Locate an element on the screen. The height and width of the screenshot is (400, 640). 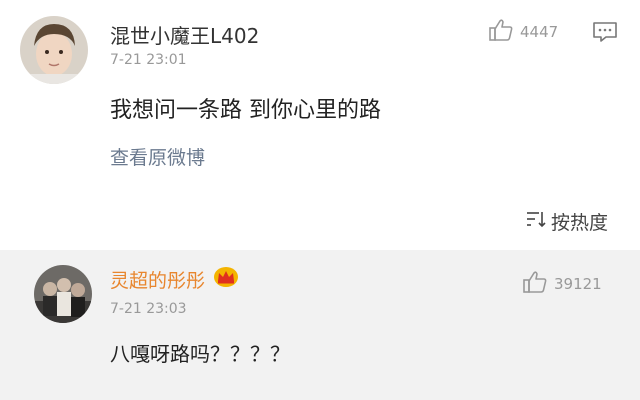
like-count: 4447 is located at coordinates (539, 32).